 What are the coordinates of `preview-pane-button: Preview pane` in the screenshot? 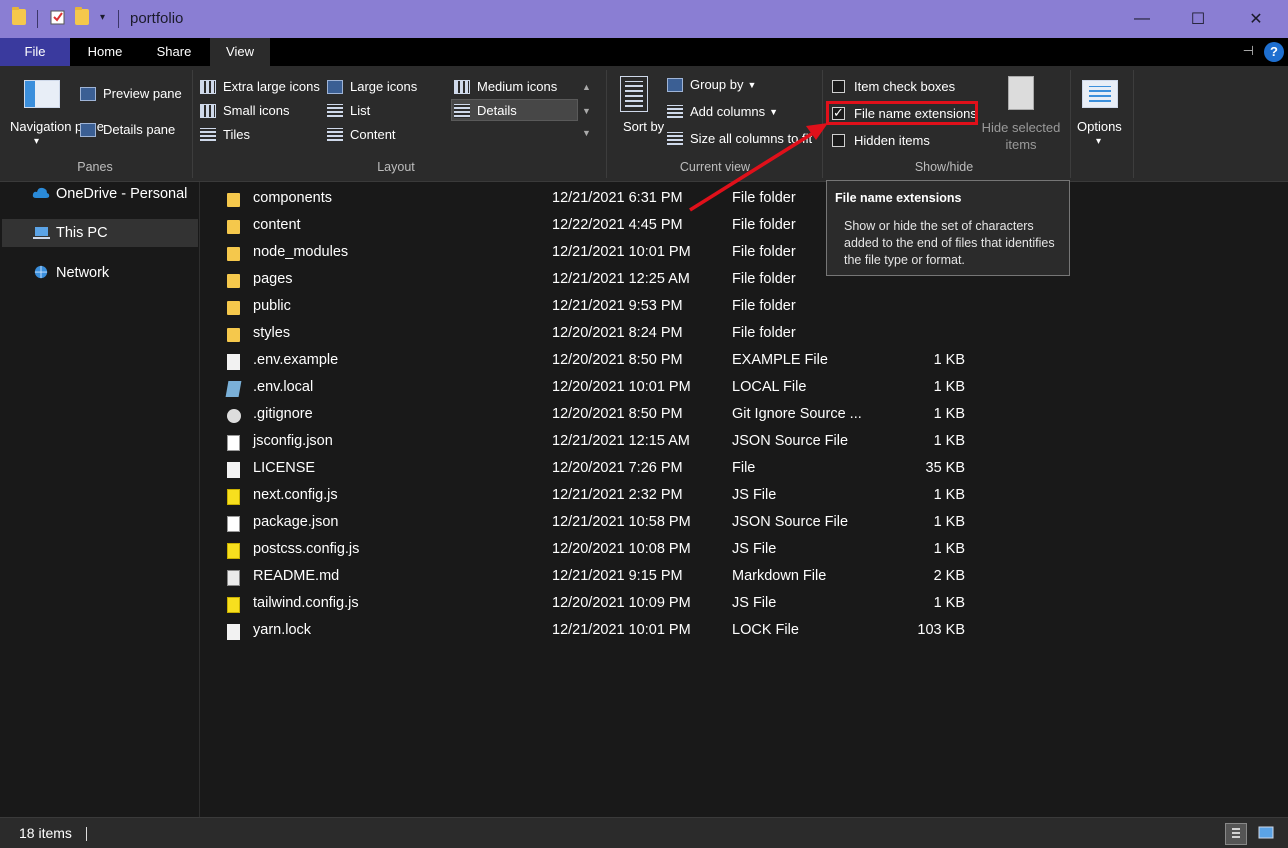 It's located at (131, 93).